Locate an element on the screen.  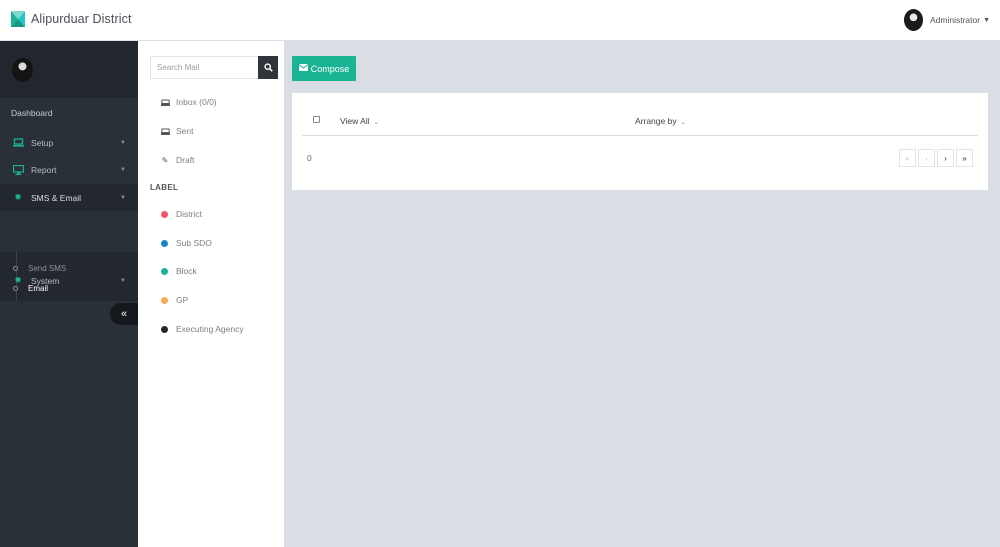
sidebar-item-label: Setup is located at coordinates (42, 142).